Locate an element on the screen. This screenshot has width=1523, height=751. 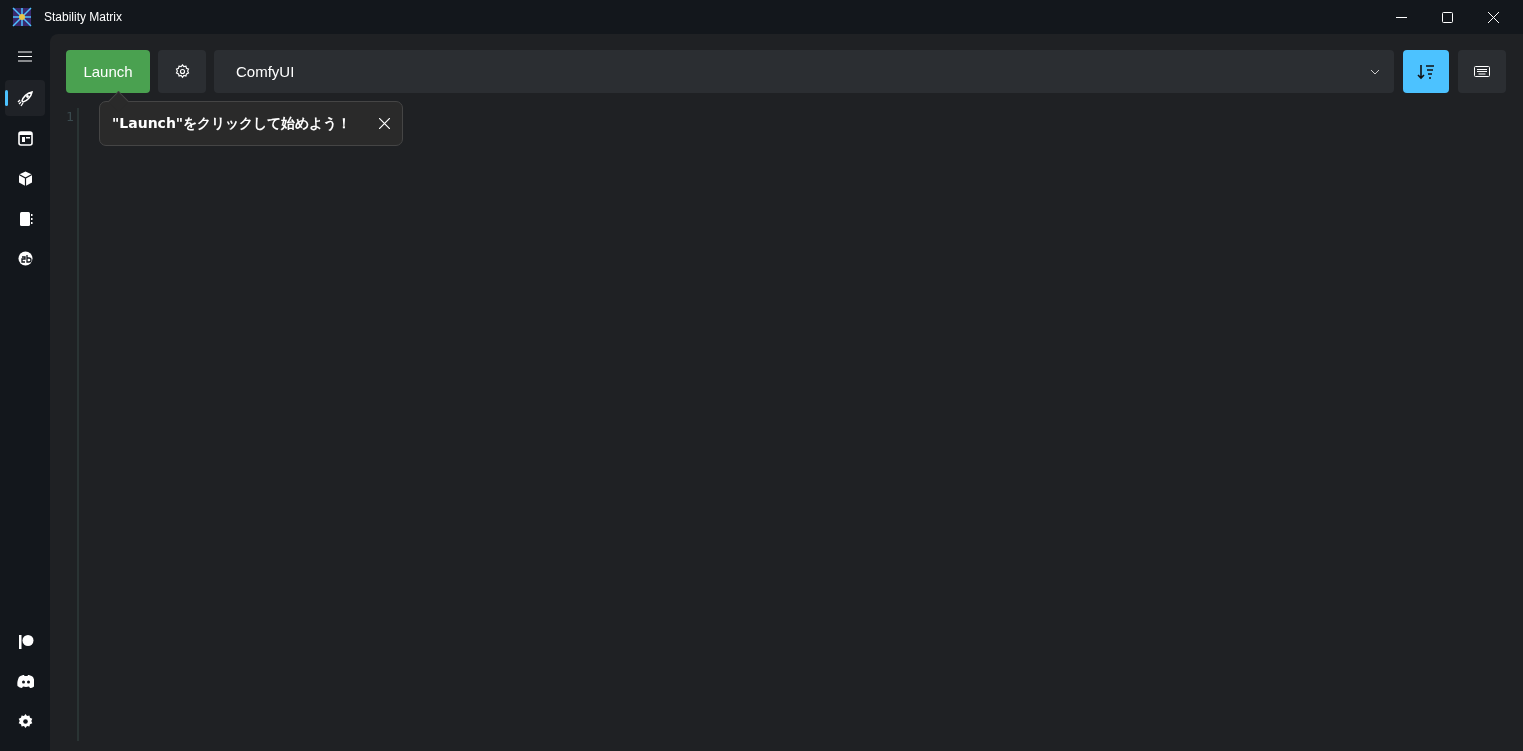
keyboard-icon is located at coordinates (1482, 71).